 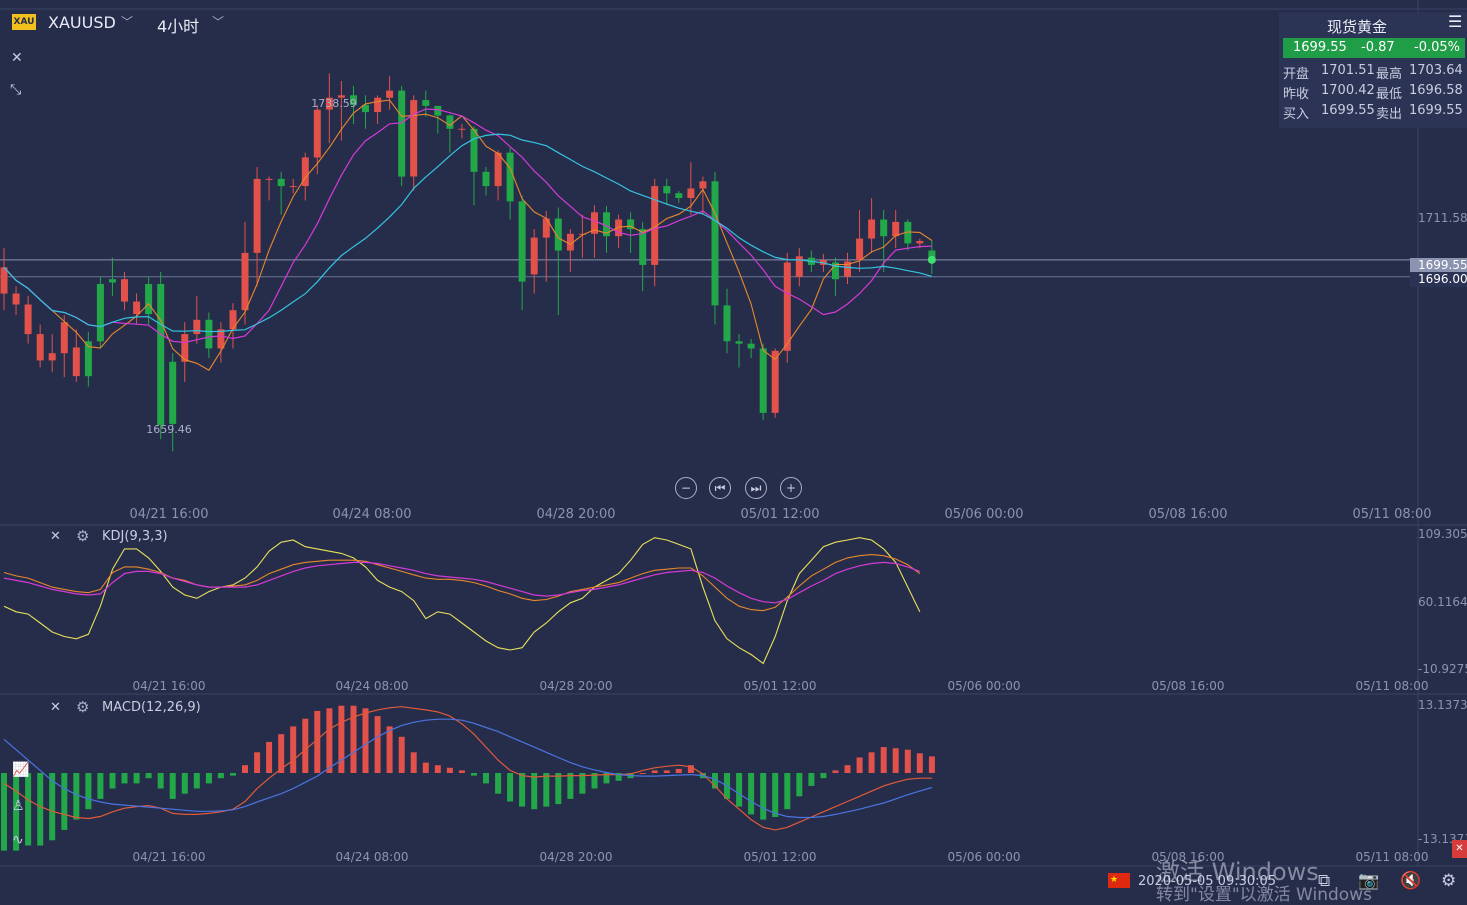 What do you see at coordinates (1436, 90) in the screenshot?
I see `quote-low: 1696.58` at bounding box center [1436, 90].